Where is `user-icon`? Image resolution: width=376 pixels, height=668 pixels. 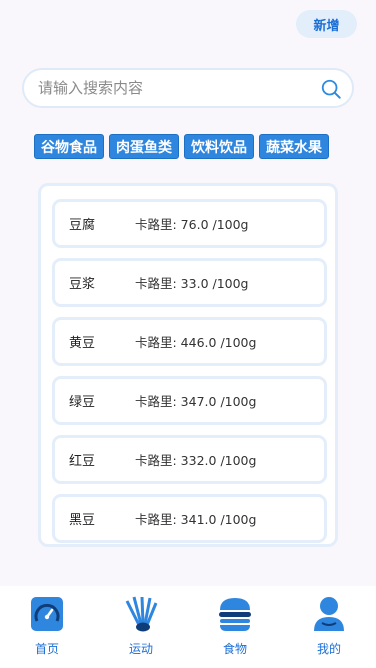
user-icon is located at coordinates (329, 614).